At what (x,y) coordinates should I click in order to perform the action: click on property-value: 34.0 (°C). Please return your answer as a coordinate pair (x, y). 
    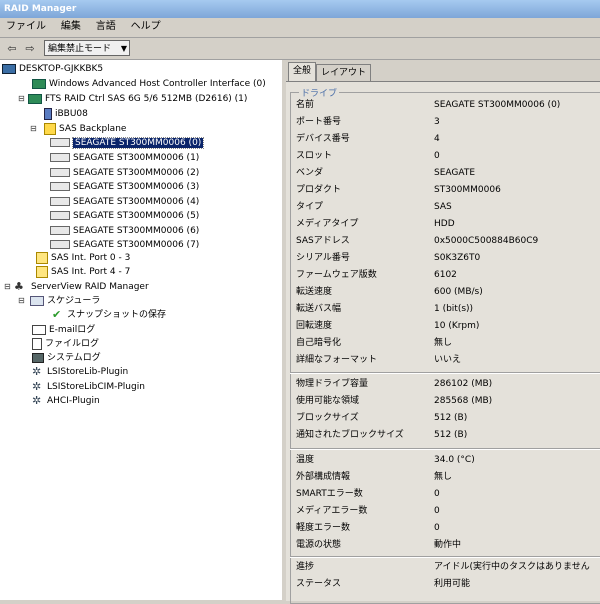
    Looking at the image, I should click on (454, 460).